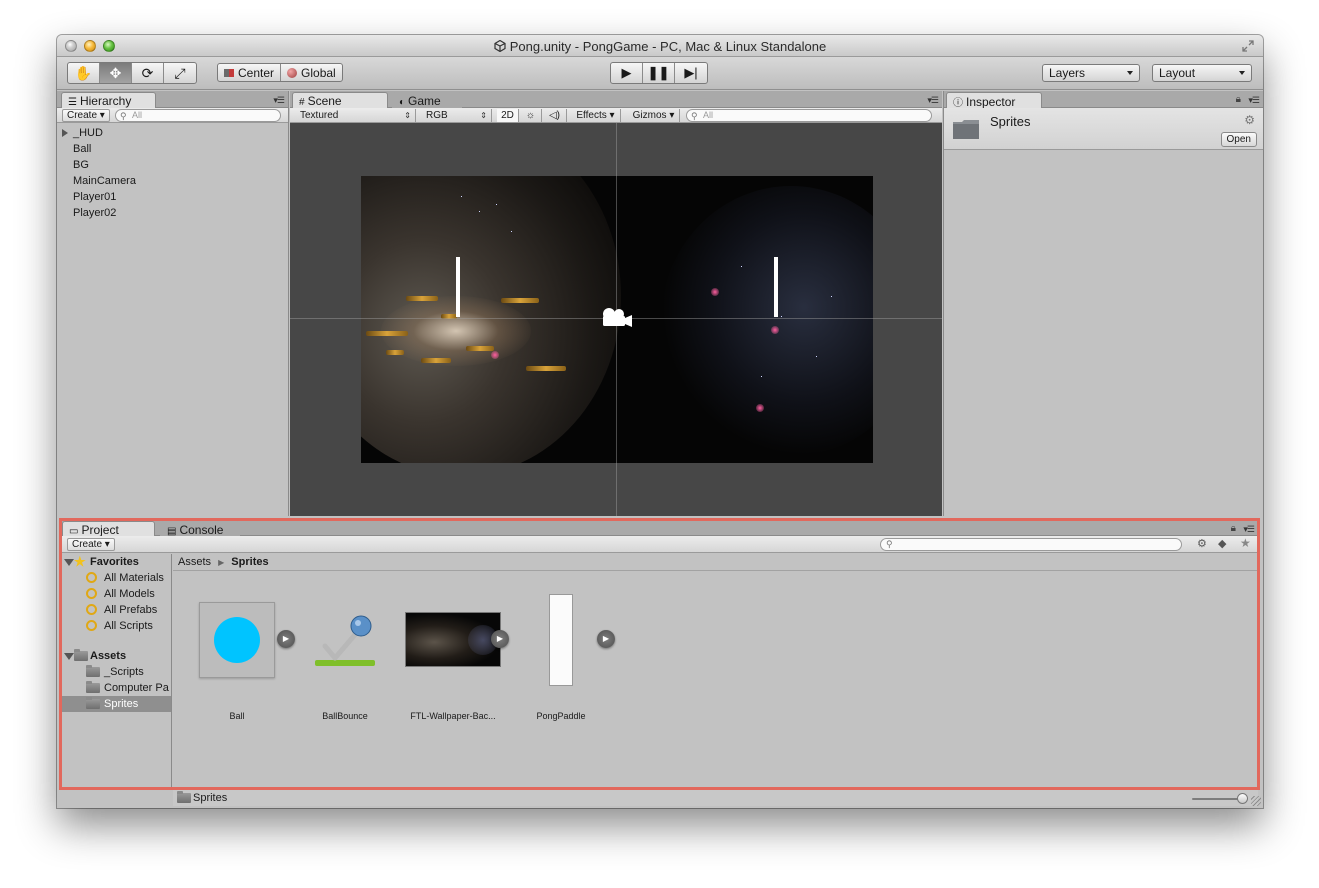 This screenshot has height=888, width=1319. I want to click on tag-icon: ◆, so click(1222, 543).